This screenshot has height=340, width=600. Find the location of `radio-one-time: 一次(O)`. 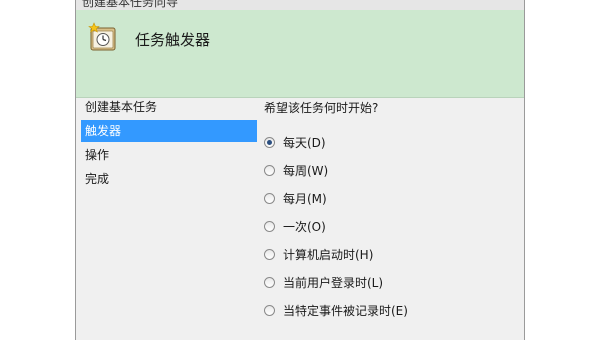

radio-one-time: 一次(O) is located at coordinates (391, 226).